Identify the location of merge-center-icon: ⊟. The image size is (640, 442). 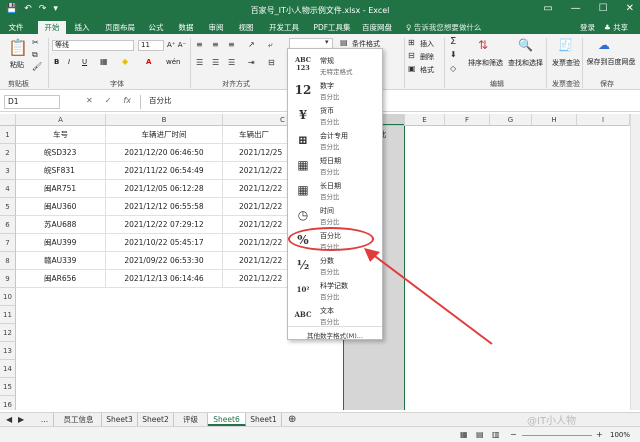
(271, 62).